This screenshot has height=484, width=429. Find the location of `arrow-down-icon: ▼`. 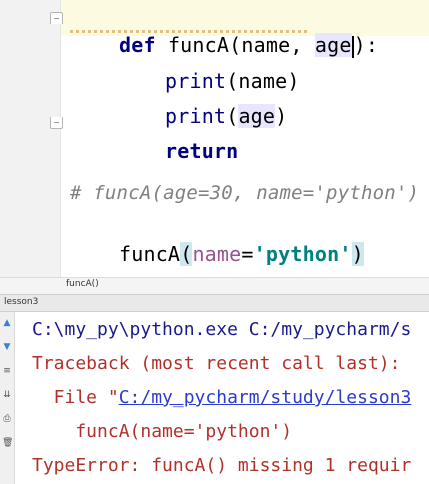

arrow-down-icon: ▼ is located at coordinates (7, 347).